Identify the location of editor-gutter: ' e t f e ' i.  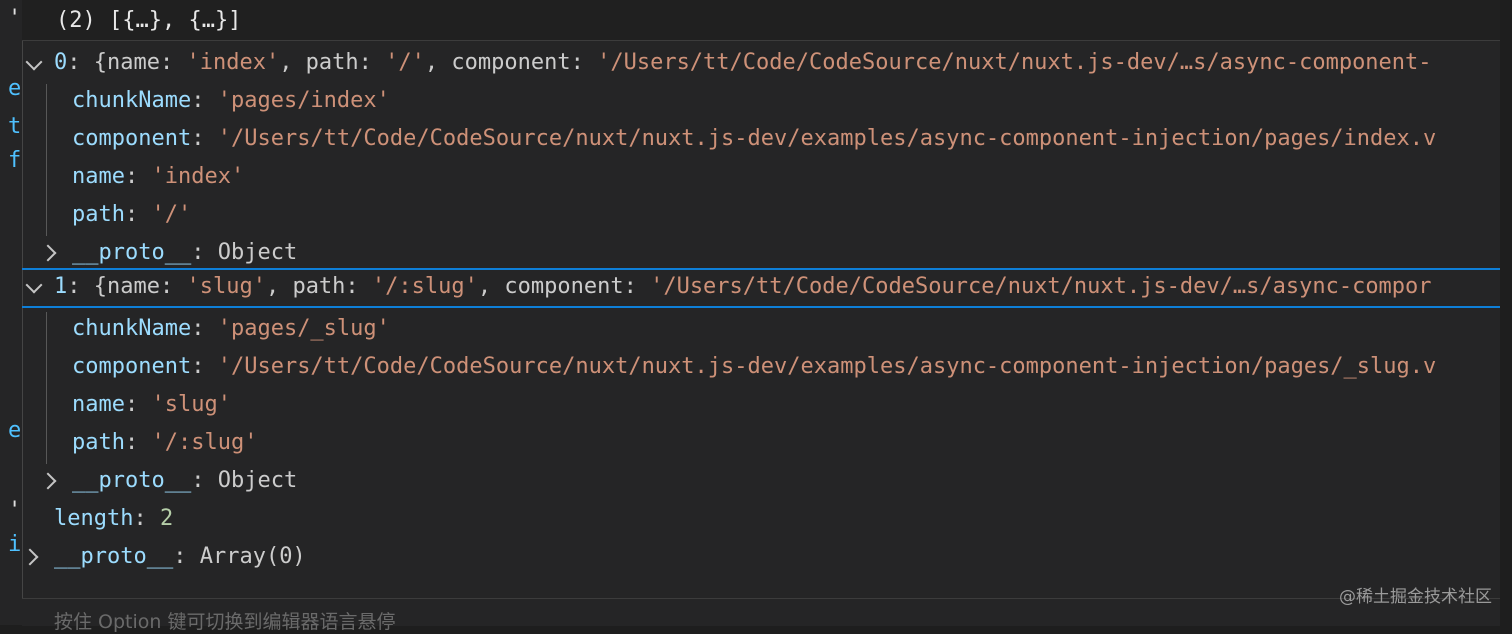
(11, 312).